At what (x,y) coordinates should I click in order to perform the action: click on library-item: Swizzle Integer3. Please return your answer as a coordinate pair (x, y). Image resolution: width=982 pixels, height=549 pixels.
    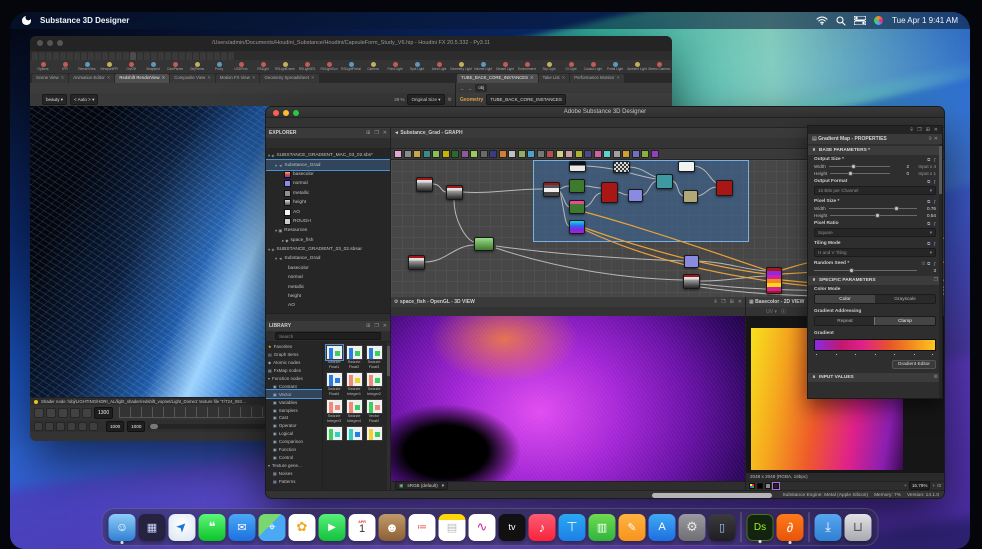
    Looking at the image, I should click on (334, 411).